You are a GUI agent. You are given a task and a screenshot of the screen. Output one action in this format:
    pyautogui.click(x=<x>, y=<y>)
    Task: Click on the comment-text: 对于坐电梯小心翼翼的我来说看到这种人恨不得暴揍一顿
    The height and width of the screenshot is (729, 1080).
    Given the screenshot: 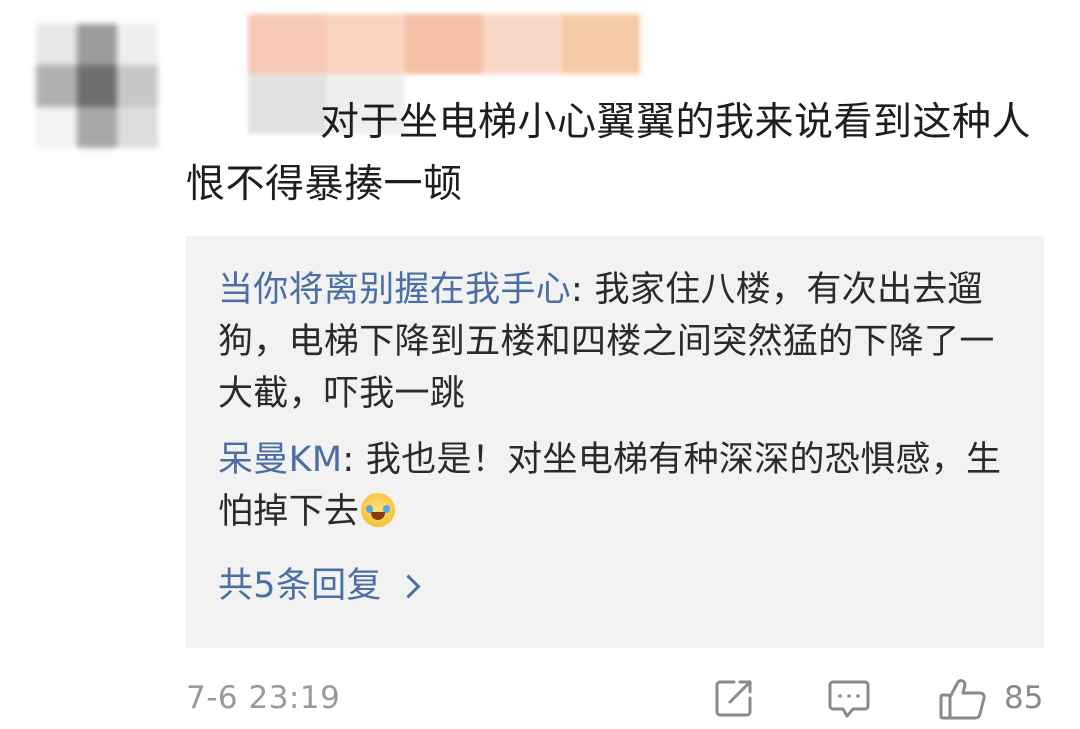 What is the action you would take?
    pyautogui.click(x=609, y=153)
    